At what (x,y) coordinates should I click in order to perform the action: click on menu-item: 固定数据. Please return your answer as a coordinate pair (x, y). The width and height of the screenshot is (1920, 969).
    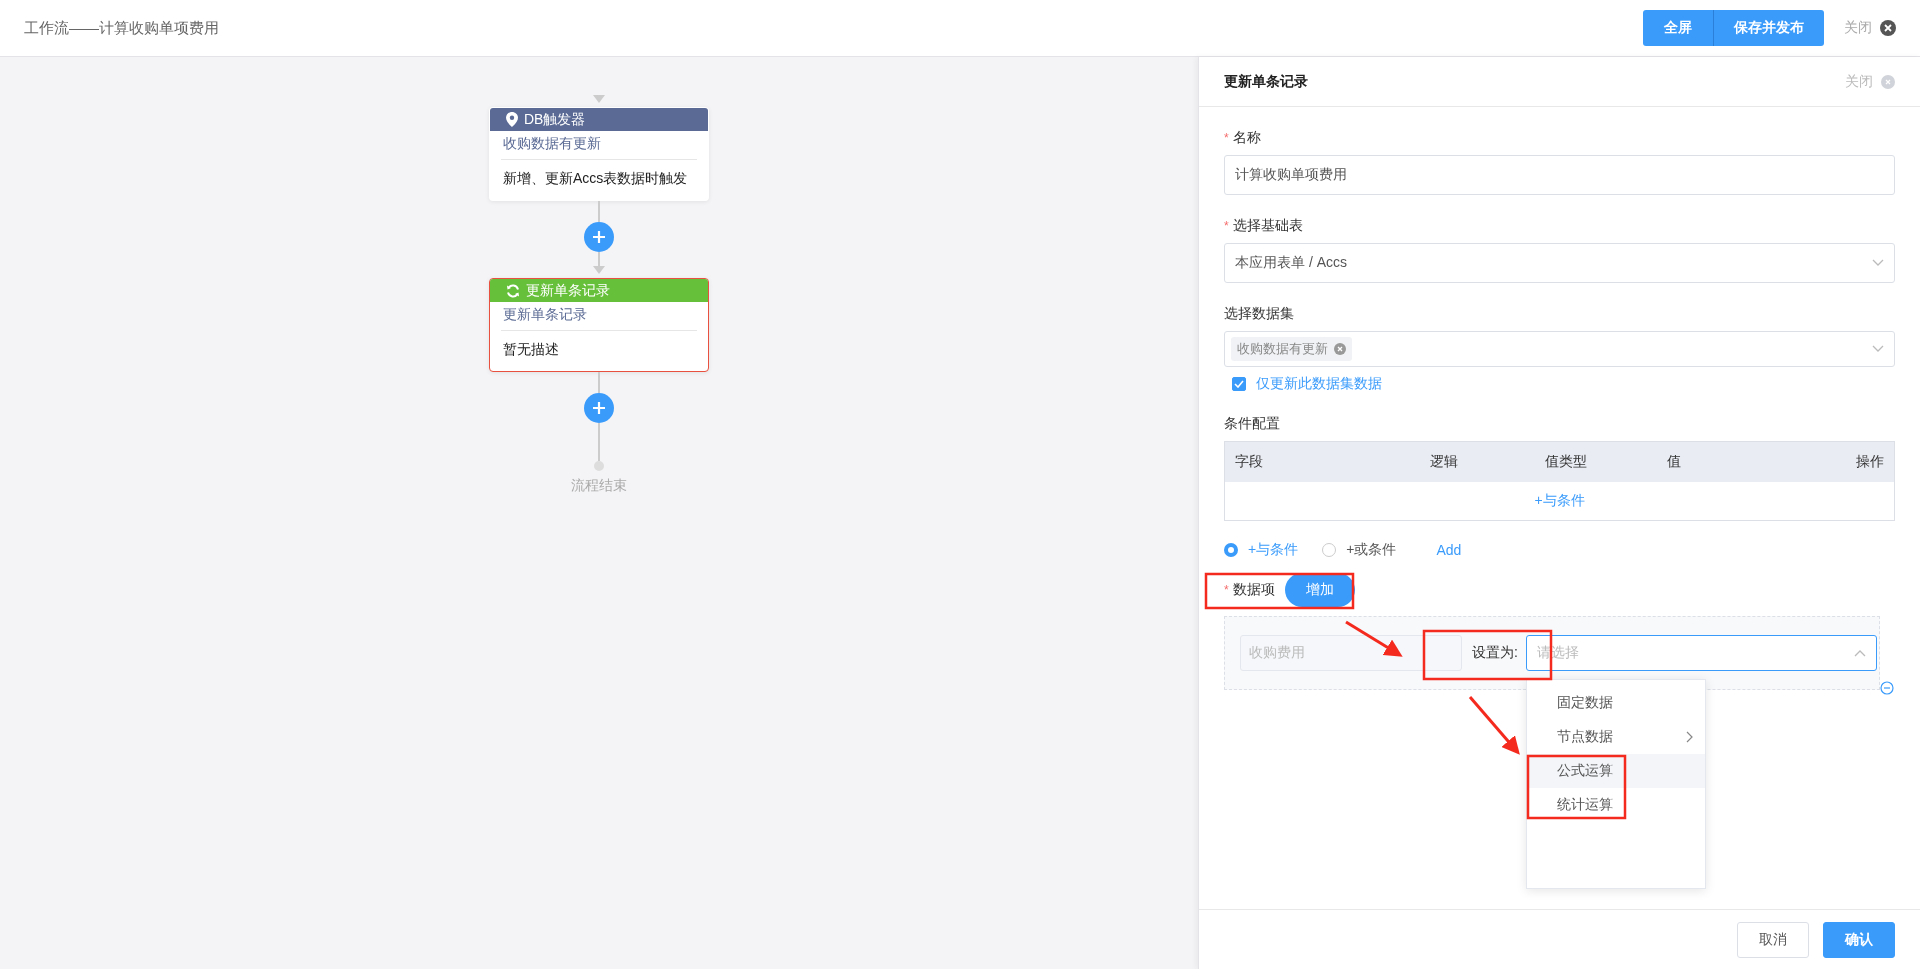
    Looking at the image, I should click on (1615, 703).